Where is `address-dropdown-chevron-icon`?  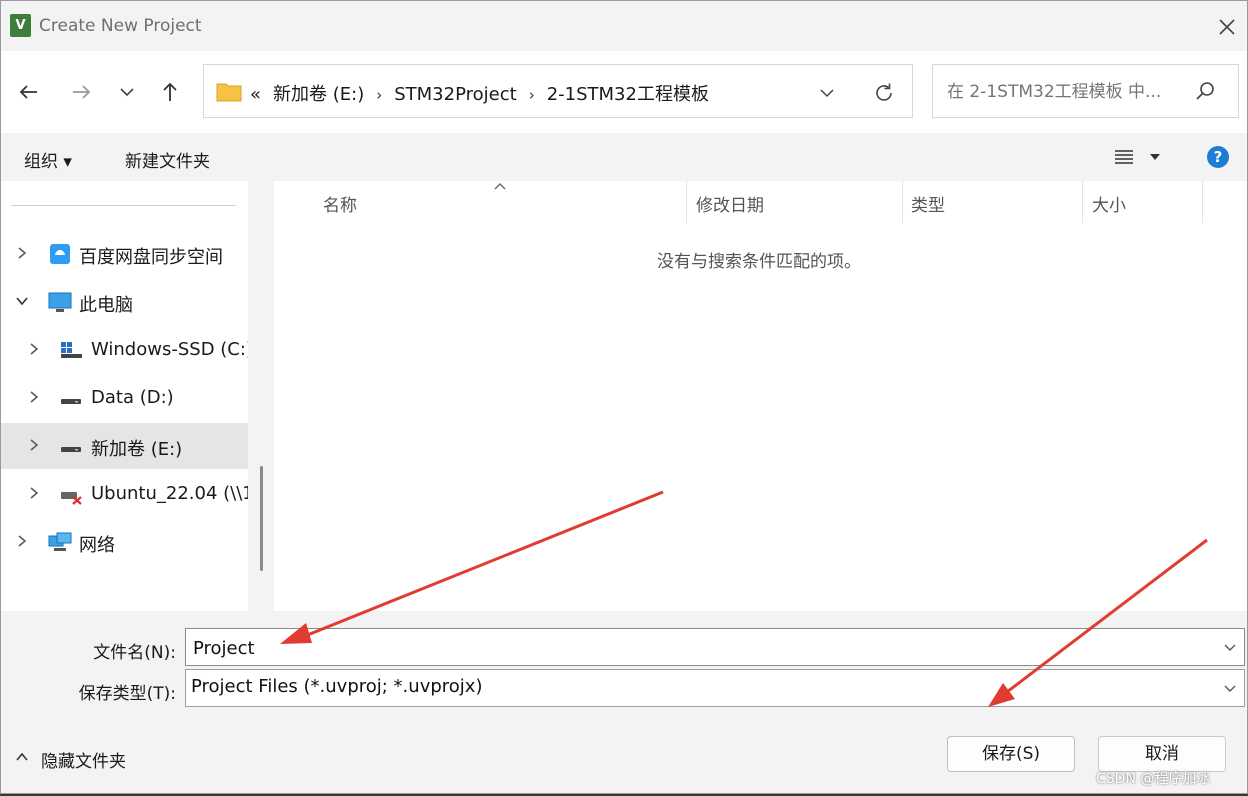
address-dropdown-chevron-icon is located at coordinates (827, 93).